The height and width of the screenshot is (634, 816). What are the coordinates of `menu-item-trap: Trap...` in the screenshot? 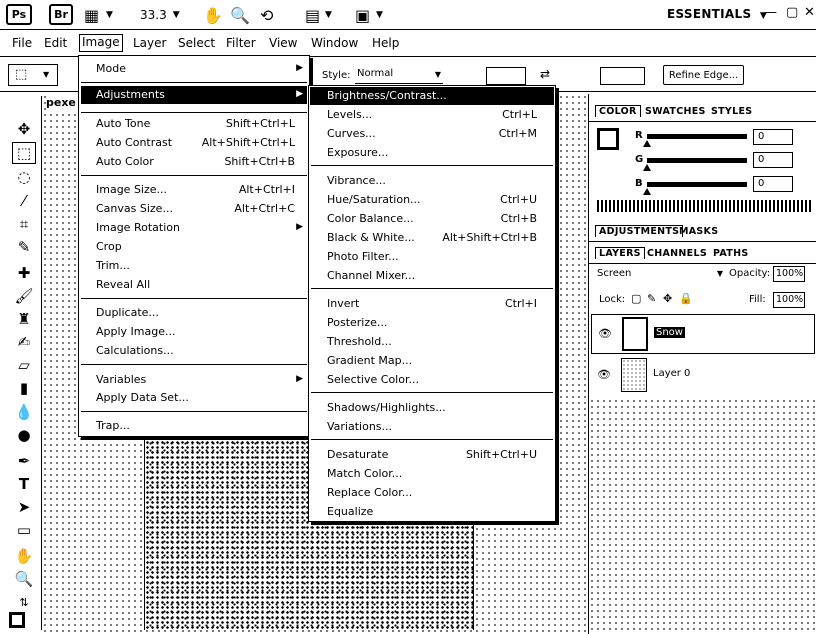 It's located at (113, 425).